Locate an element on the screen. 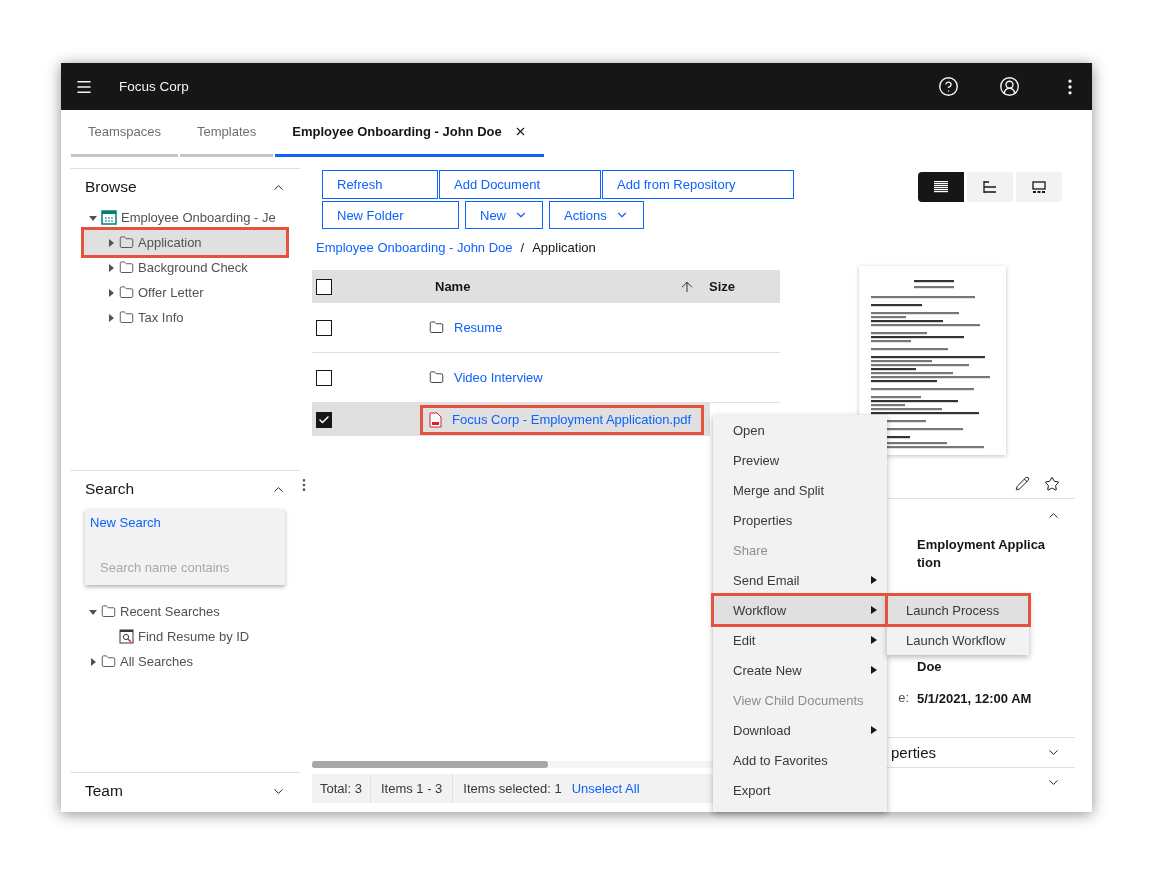 The height and width of the screenshot is (877, 1152). teamspace-icon is located at coordinates (109, 217).